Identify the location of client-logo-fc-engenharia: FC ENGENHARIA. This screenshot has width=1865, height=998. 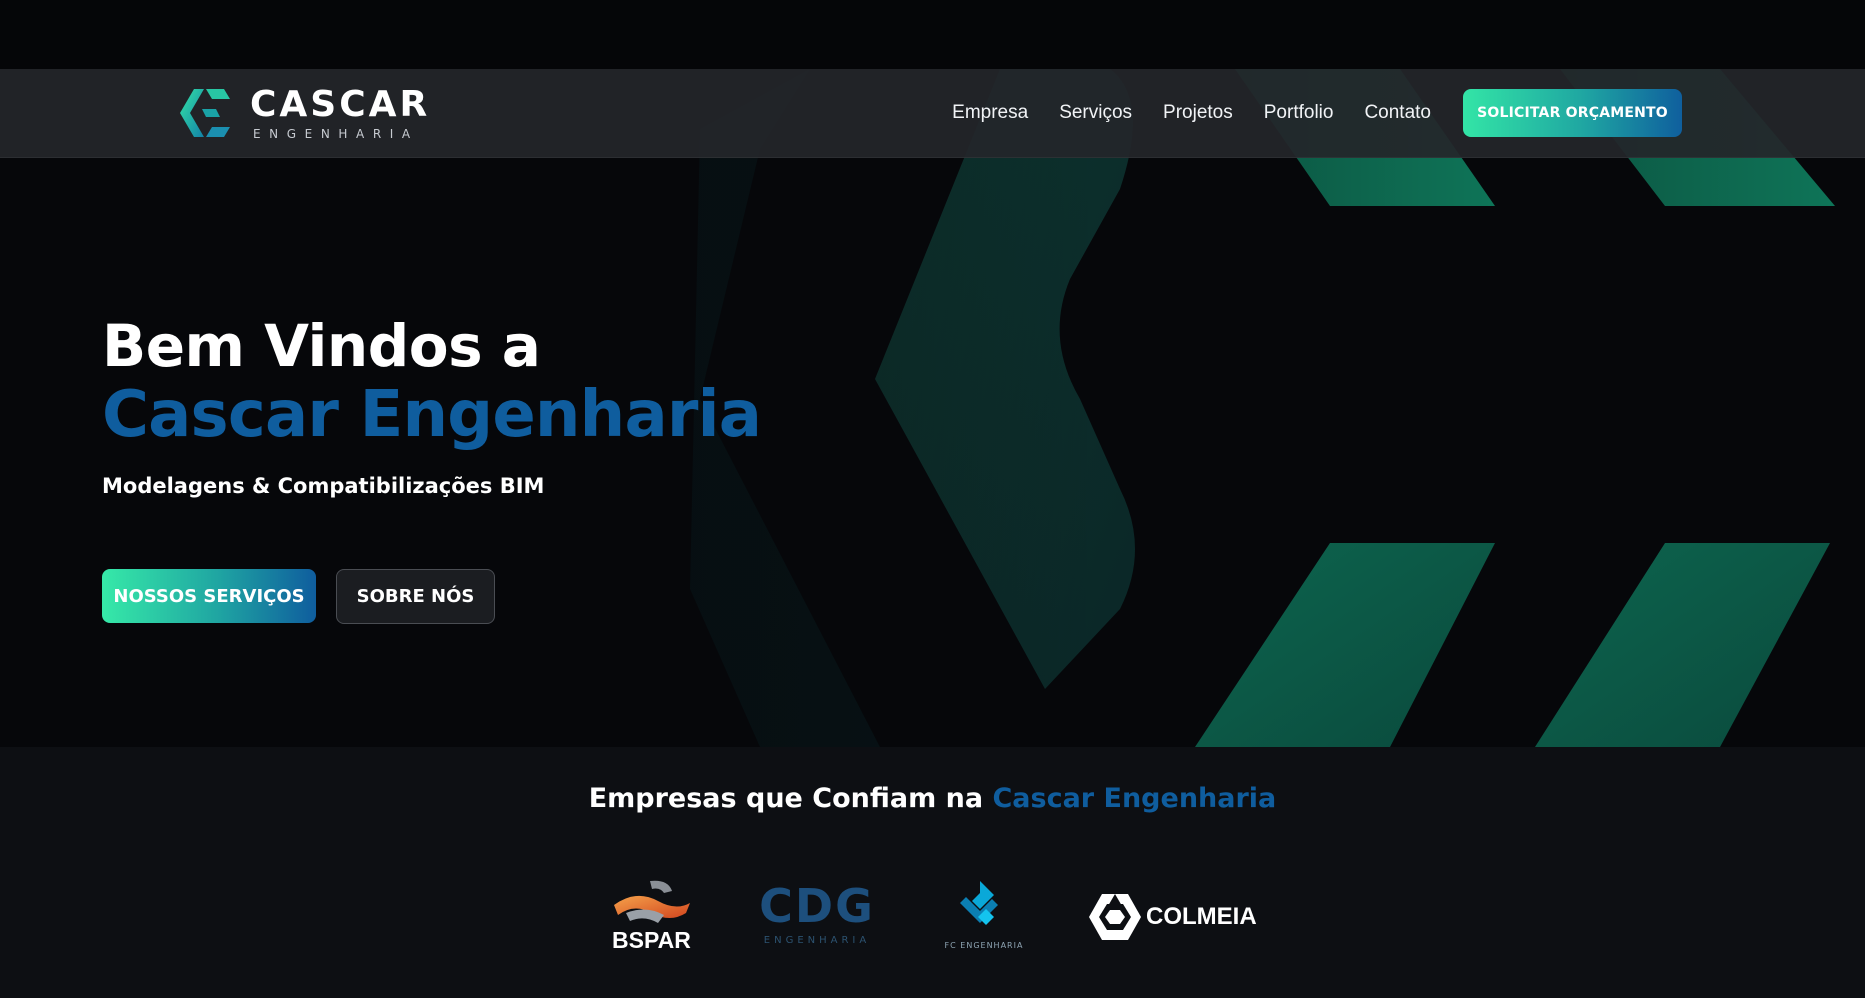
(984, 918).